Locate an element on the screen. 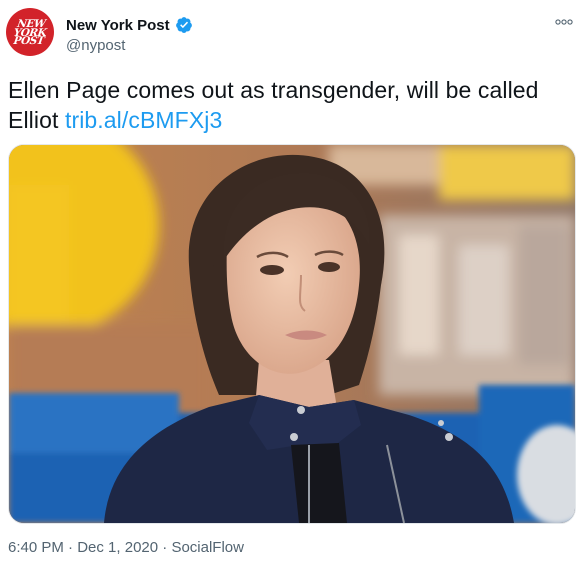  tweet-link: trib.al/cBMFXj3 is located at coordinates (143, 120).